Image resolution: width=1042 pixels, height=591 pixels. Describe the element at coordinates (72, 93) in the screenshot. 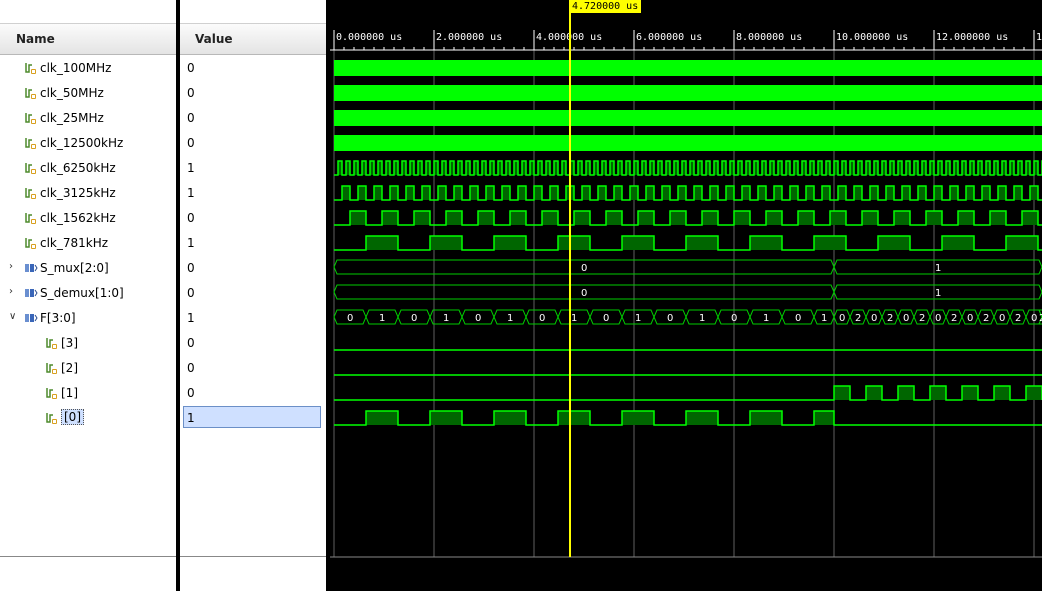

I see `signal-name: clk_50MHz` at that location.